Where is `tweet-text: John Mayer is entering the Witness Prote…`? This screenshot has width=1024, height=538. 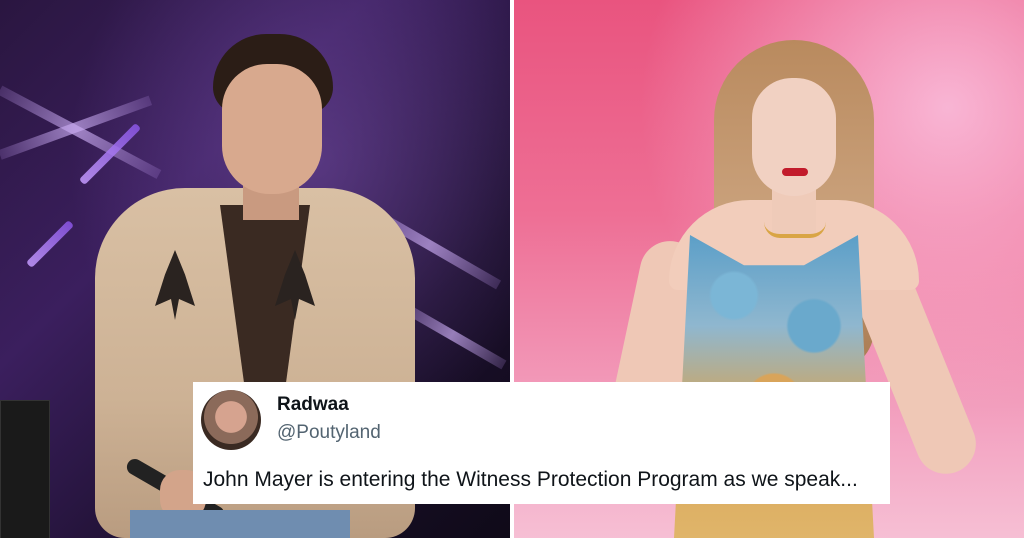
tweet-text: John Mayer is entering the Witness Prote… is located at coordinates (530, 479).